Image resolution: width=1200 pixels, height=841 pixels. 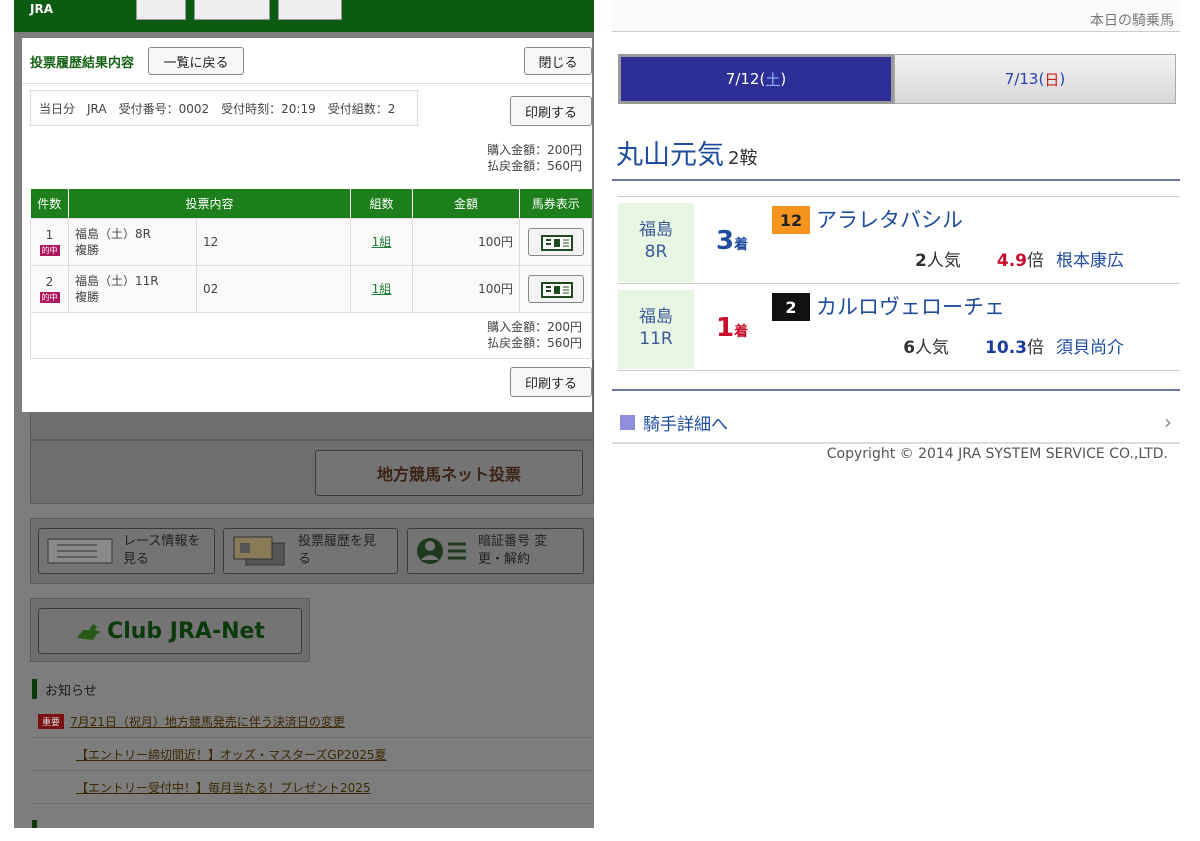 What do you see at coordinates (1035, 348) in the screenshot?
I see `odds-suffix: 倍` at bounding box center [1035, 348].